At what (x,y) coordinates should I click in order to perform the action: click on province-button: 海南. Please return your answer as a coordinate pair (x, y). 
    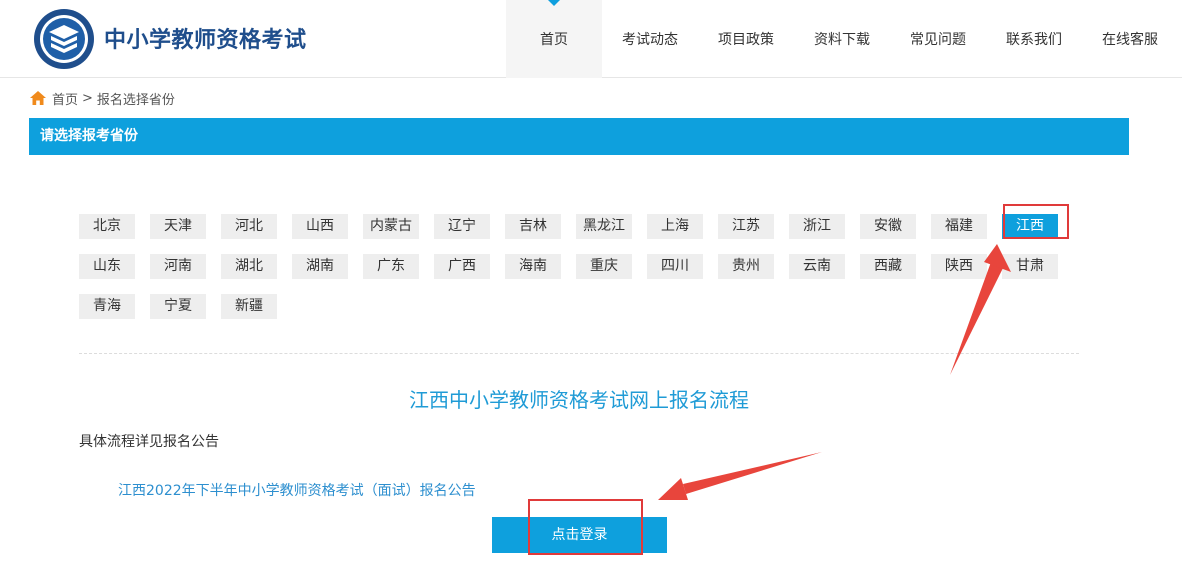
    Looking at the image, I should click on (533, 266).